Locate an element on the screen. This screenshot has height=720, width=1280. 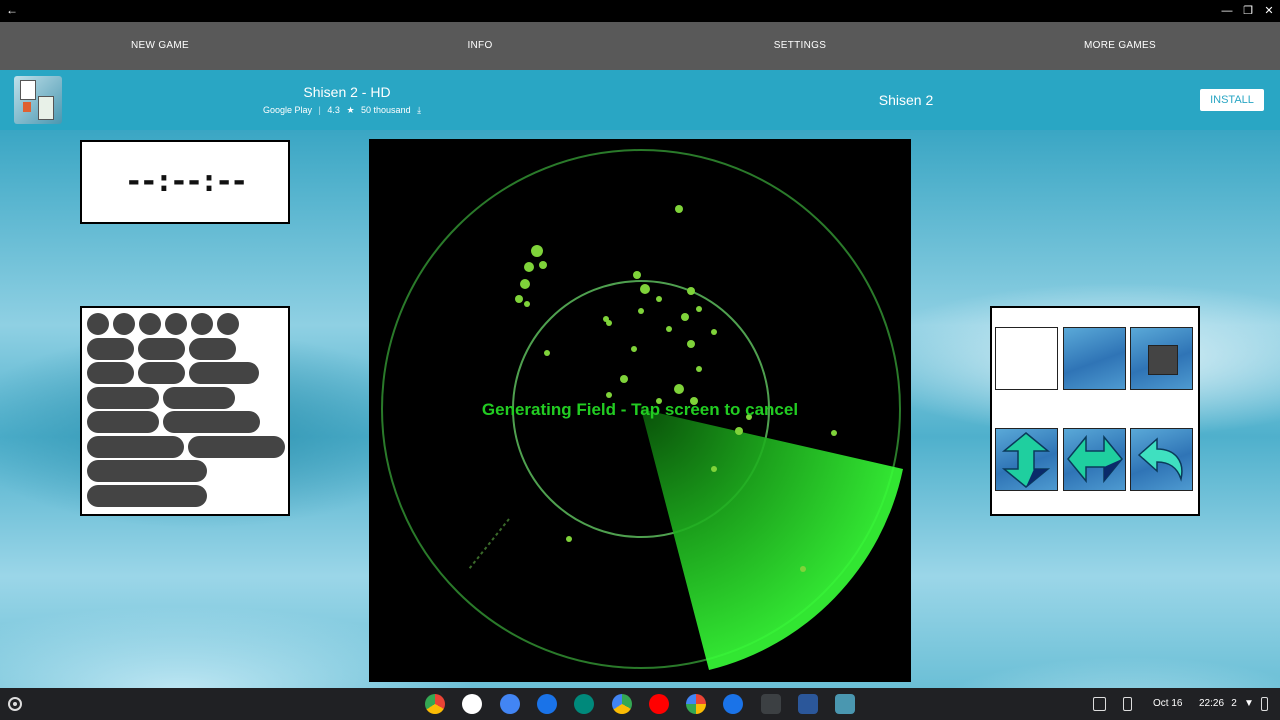
notification-count: 2 is located at coordinates (1234, 704).